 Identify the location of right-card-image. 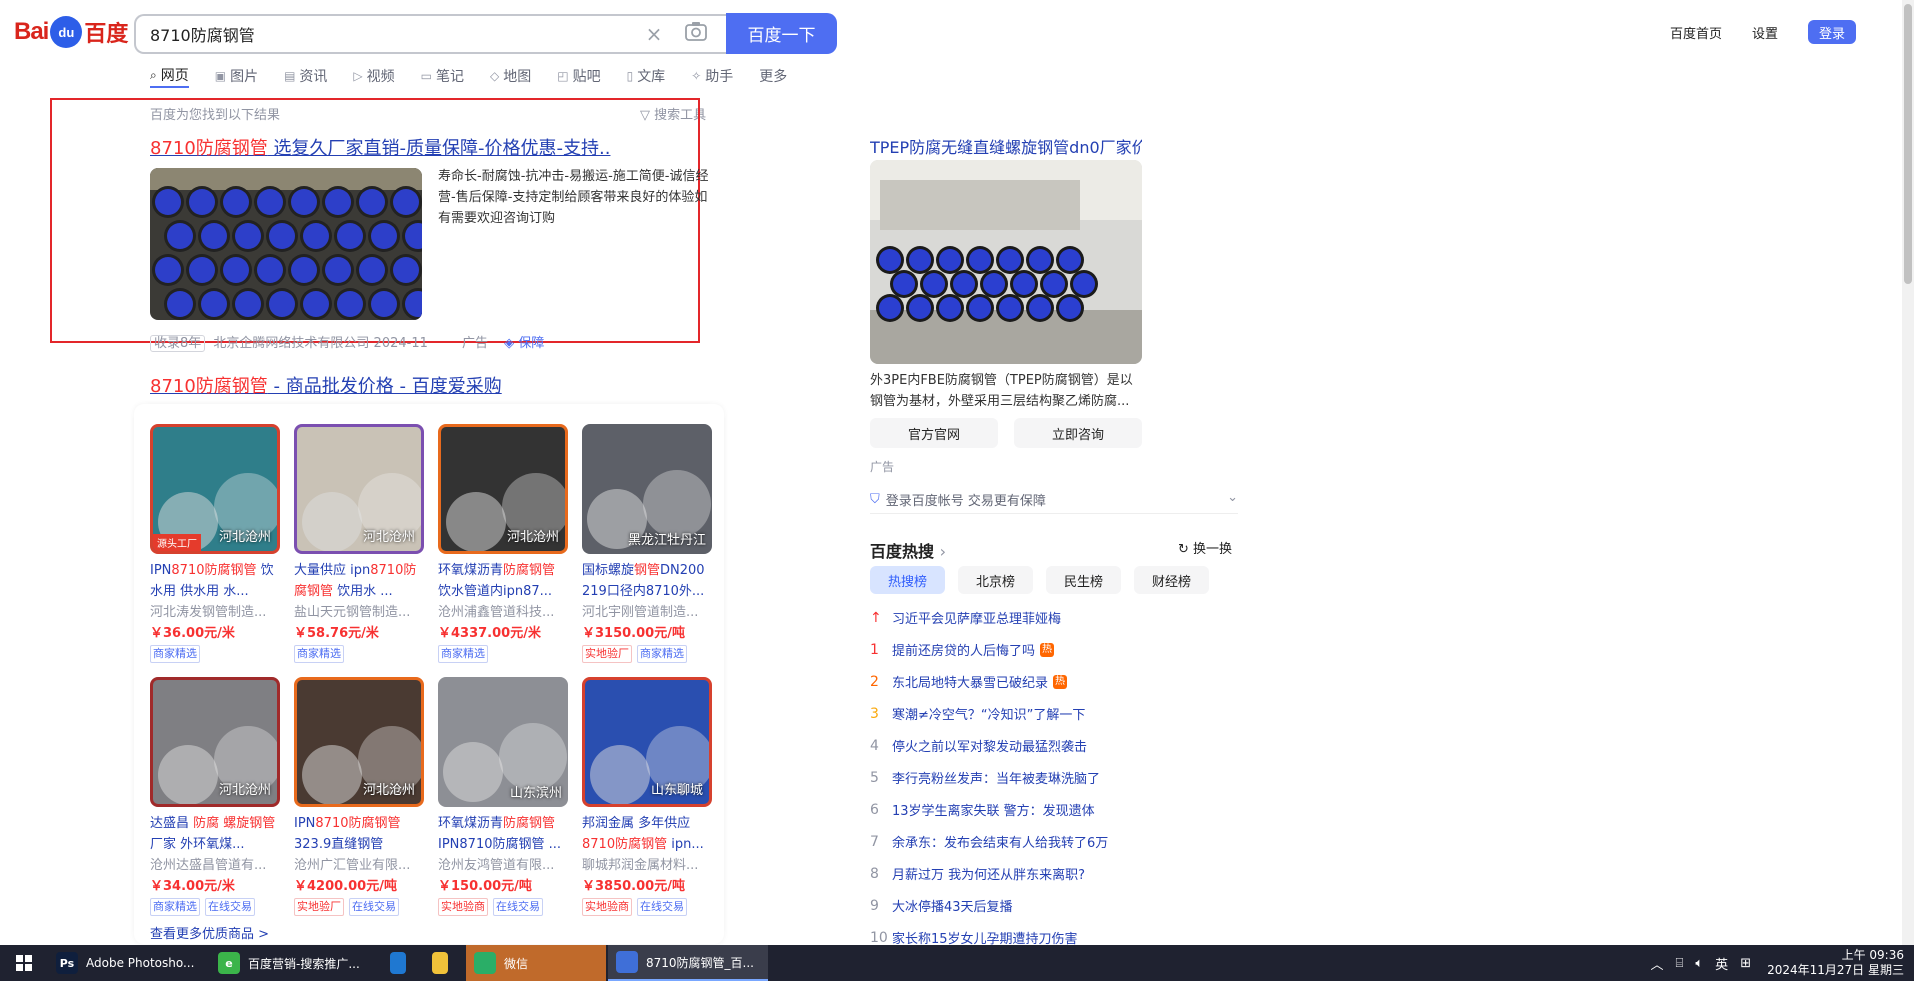
(1006, 262).